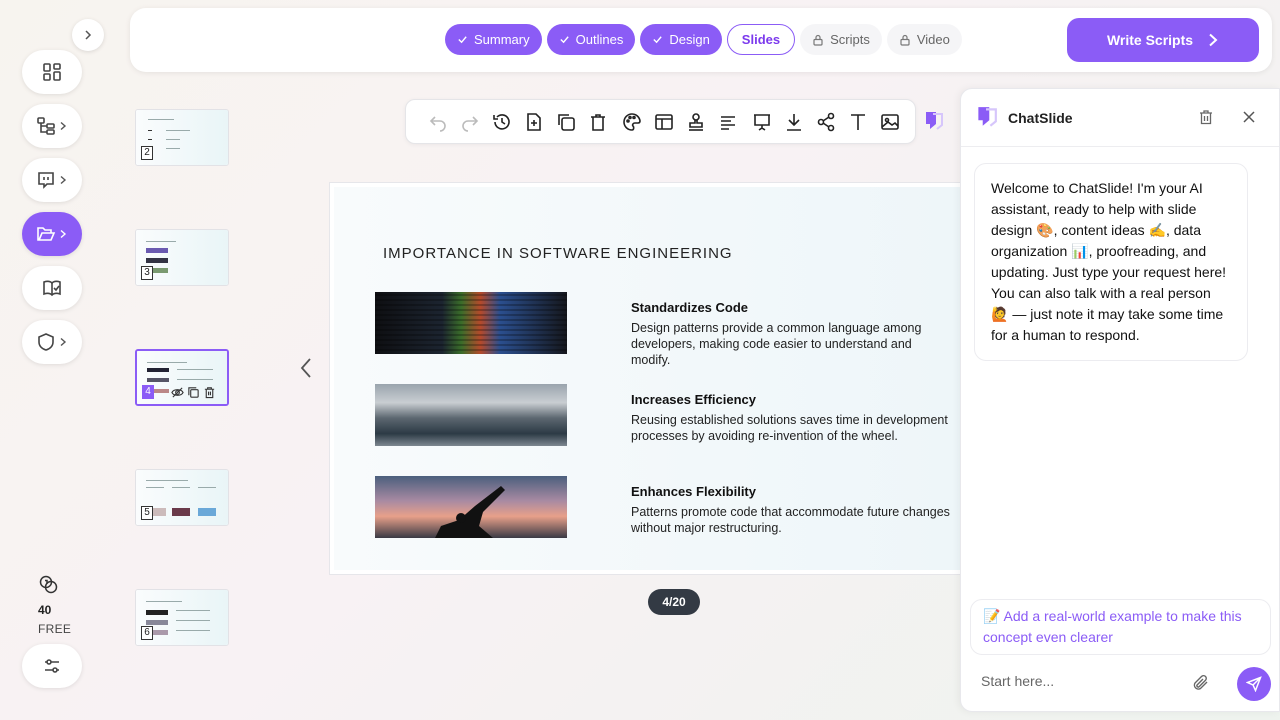 This screenshot has height=720, width=1280. Describe the element at coordinates (52, 126) in the screenshot. I see `structure-button` at that location.